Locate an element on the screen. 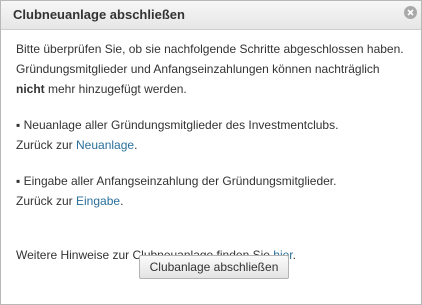 Image resolution: width=422 pixels, height=305 pixels. dialog-titlebar: Clubneuanlage abschließen is located at coordinates (211, 15).